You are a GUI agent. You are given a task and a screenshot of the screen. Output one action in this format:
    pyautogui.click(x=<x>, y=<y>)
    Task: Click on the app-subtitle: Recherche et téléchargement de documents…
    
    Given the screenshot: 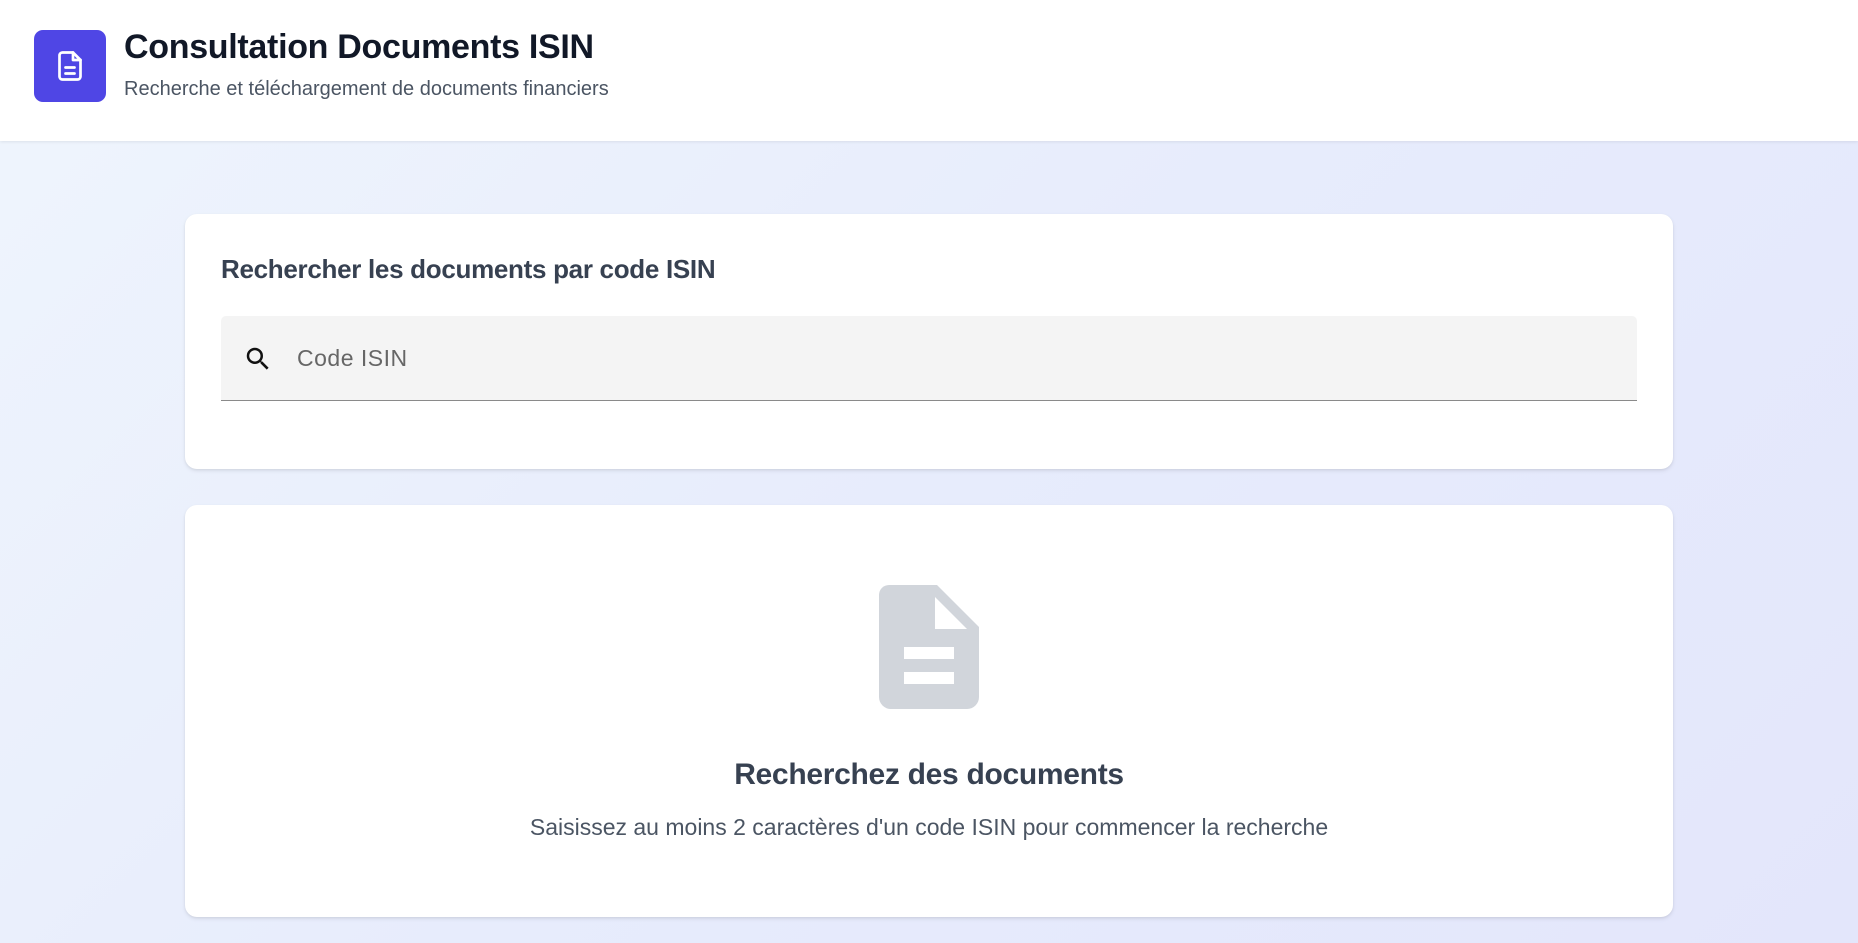 What is the action you would take?
    pyautogui.click(x=366, y=89)
    